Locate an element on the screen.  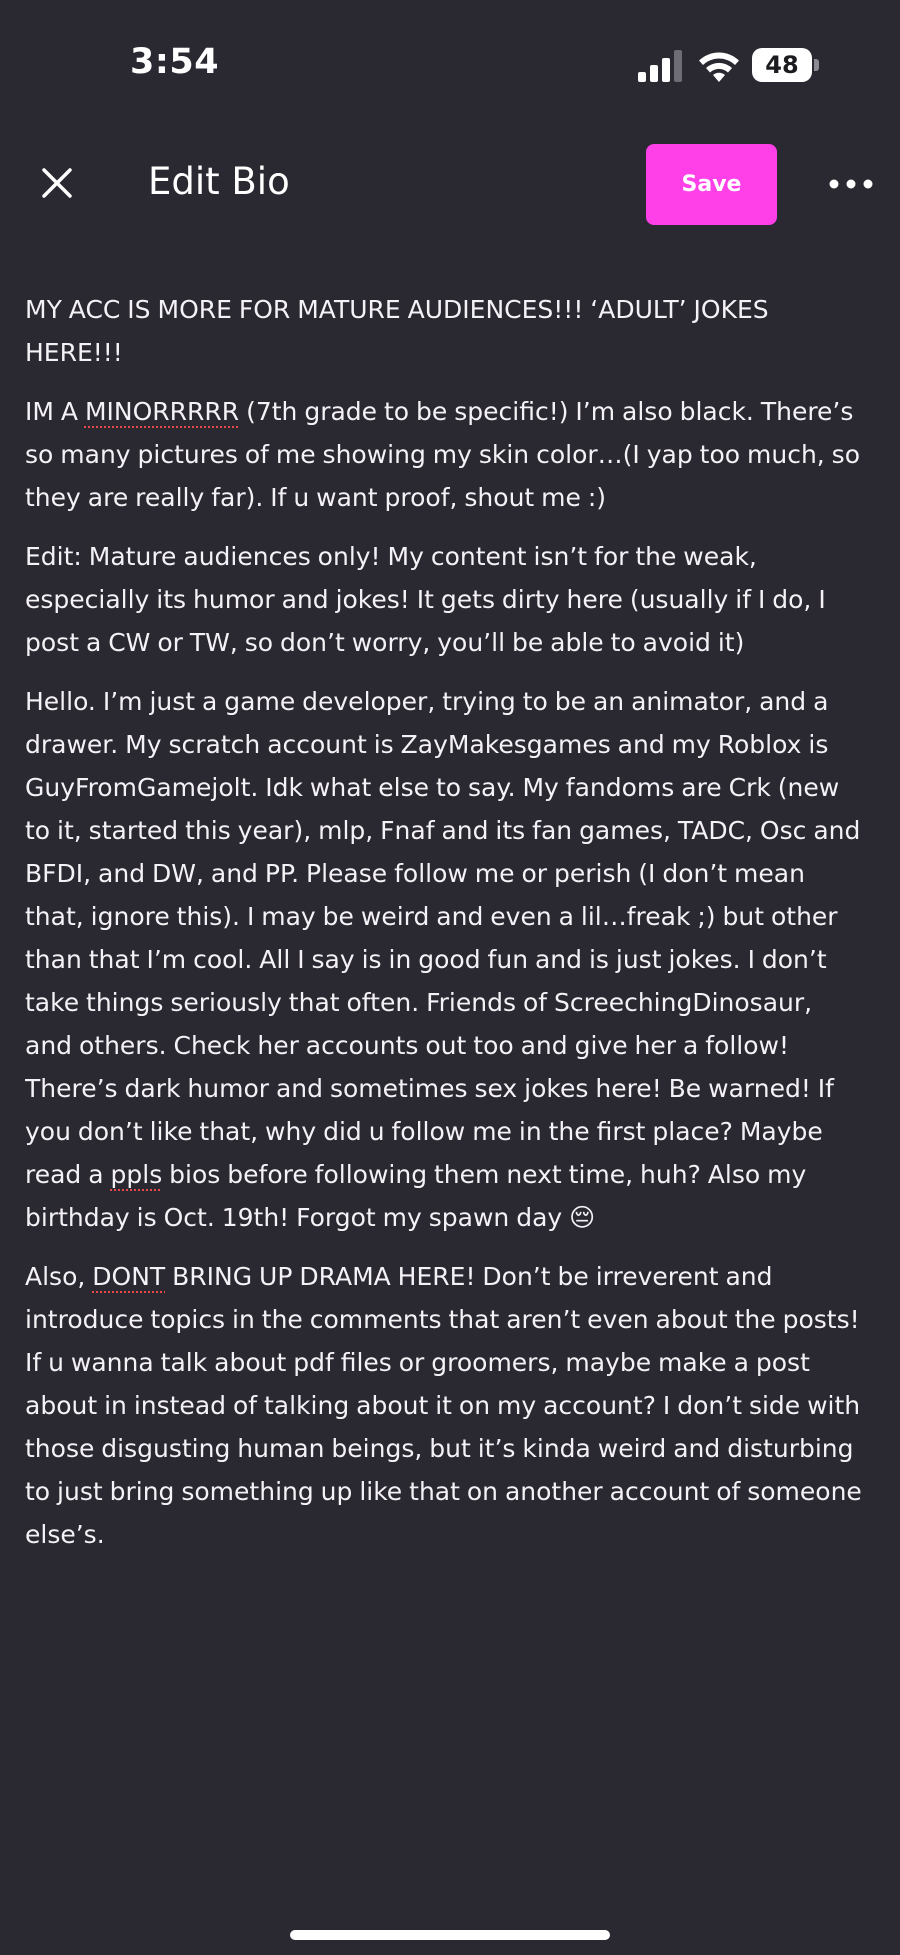
bio-text-span: IM A is located at coordinates (55, 411).